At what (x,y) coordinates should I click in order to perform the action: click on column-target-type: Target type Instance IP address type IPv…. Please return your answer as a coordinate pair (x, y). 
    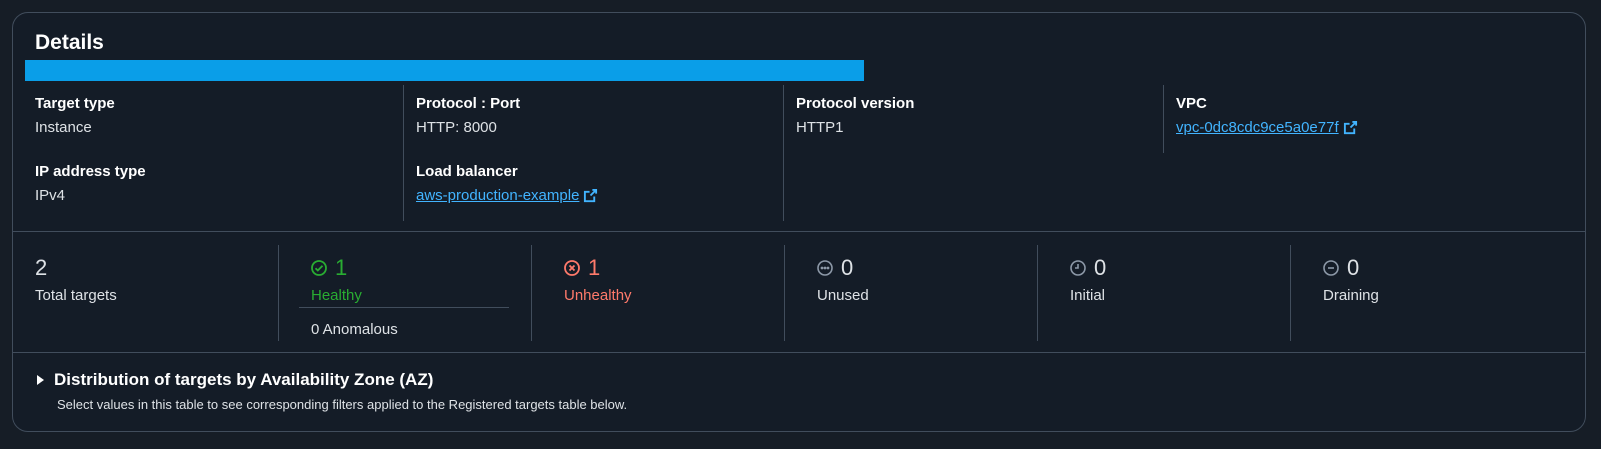
    Looking at the image, I should click on (219, 153).